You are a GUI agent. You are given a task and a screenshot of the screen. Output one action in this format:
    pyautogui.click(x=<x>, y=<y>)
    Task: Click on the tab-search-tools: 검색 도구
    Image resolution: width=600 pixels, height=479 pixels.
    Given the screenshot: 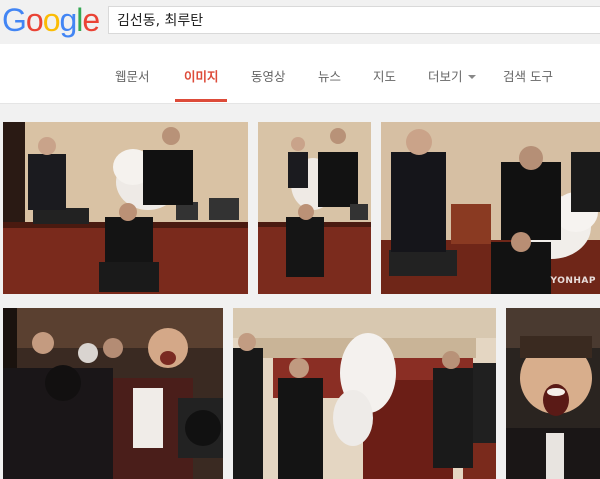 What is the action you would take?
    pyautogui.click(x=528, y=75)
    